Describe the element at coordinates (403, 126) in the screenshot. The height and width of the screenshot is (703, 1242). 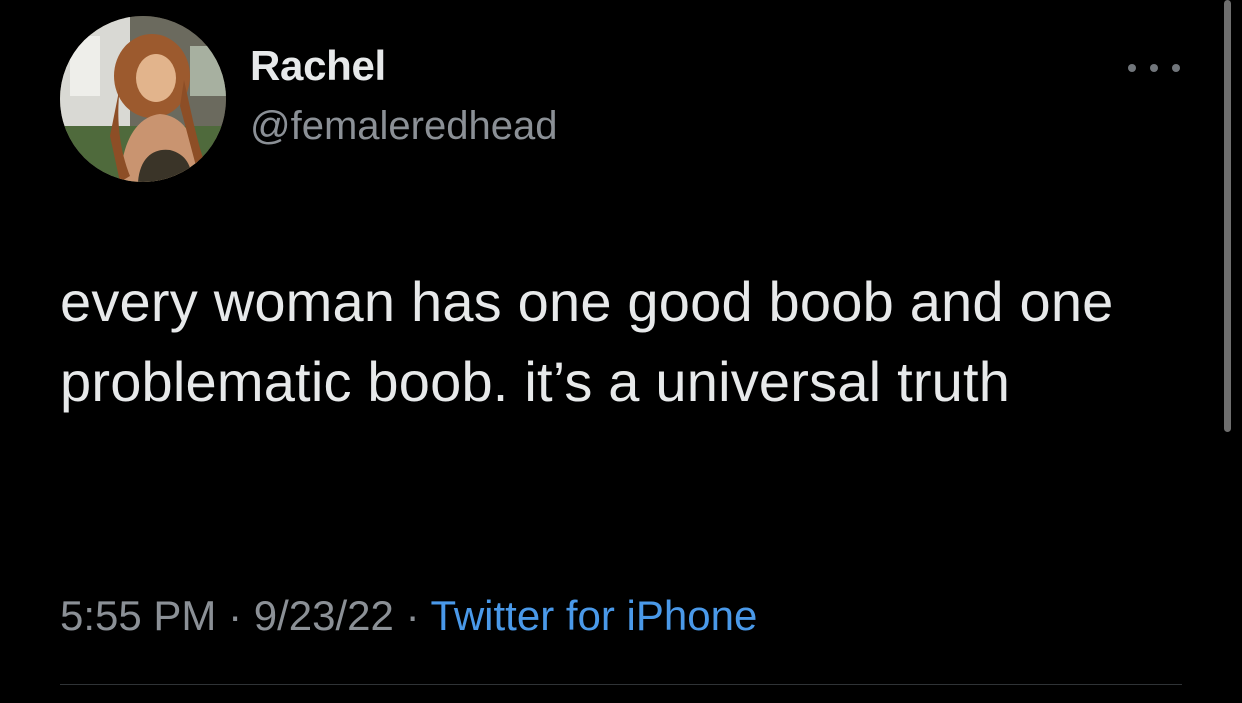
I see `user-handle: @femaleredhead` at that location.